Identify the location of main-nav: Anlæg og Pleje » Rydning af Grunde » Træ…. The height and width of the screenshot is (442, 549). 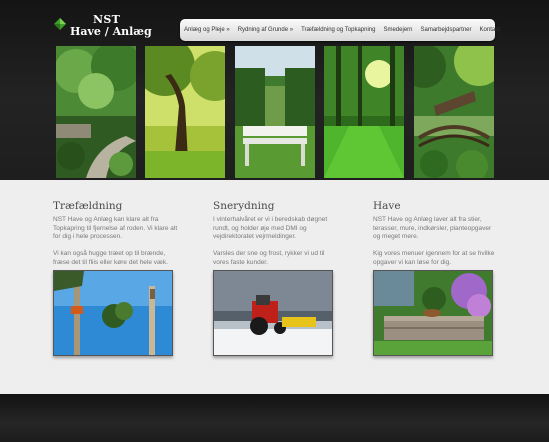
(340, 30).